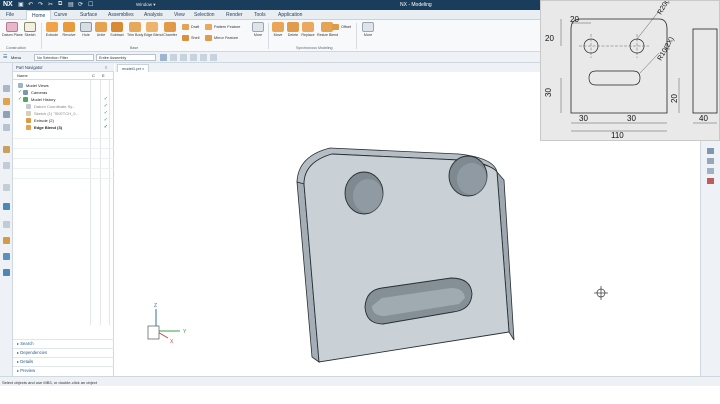 This screenshot has height=404, width=720. I want to click on tree-row-datum-csys: Datum Coordinate Sy... ✓, so click(63, 106).